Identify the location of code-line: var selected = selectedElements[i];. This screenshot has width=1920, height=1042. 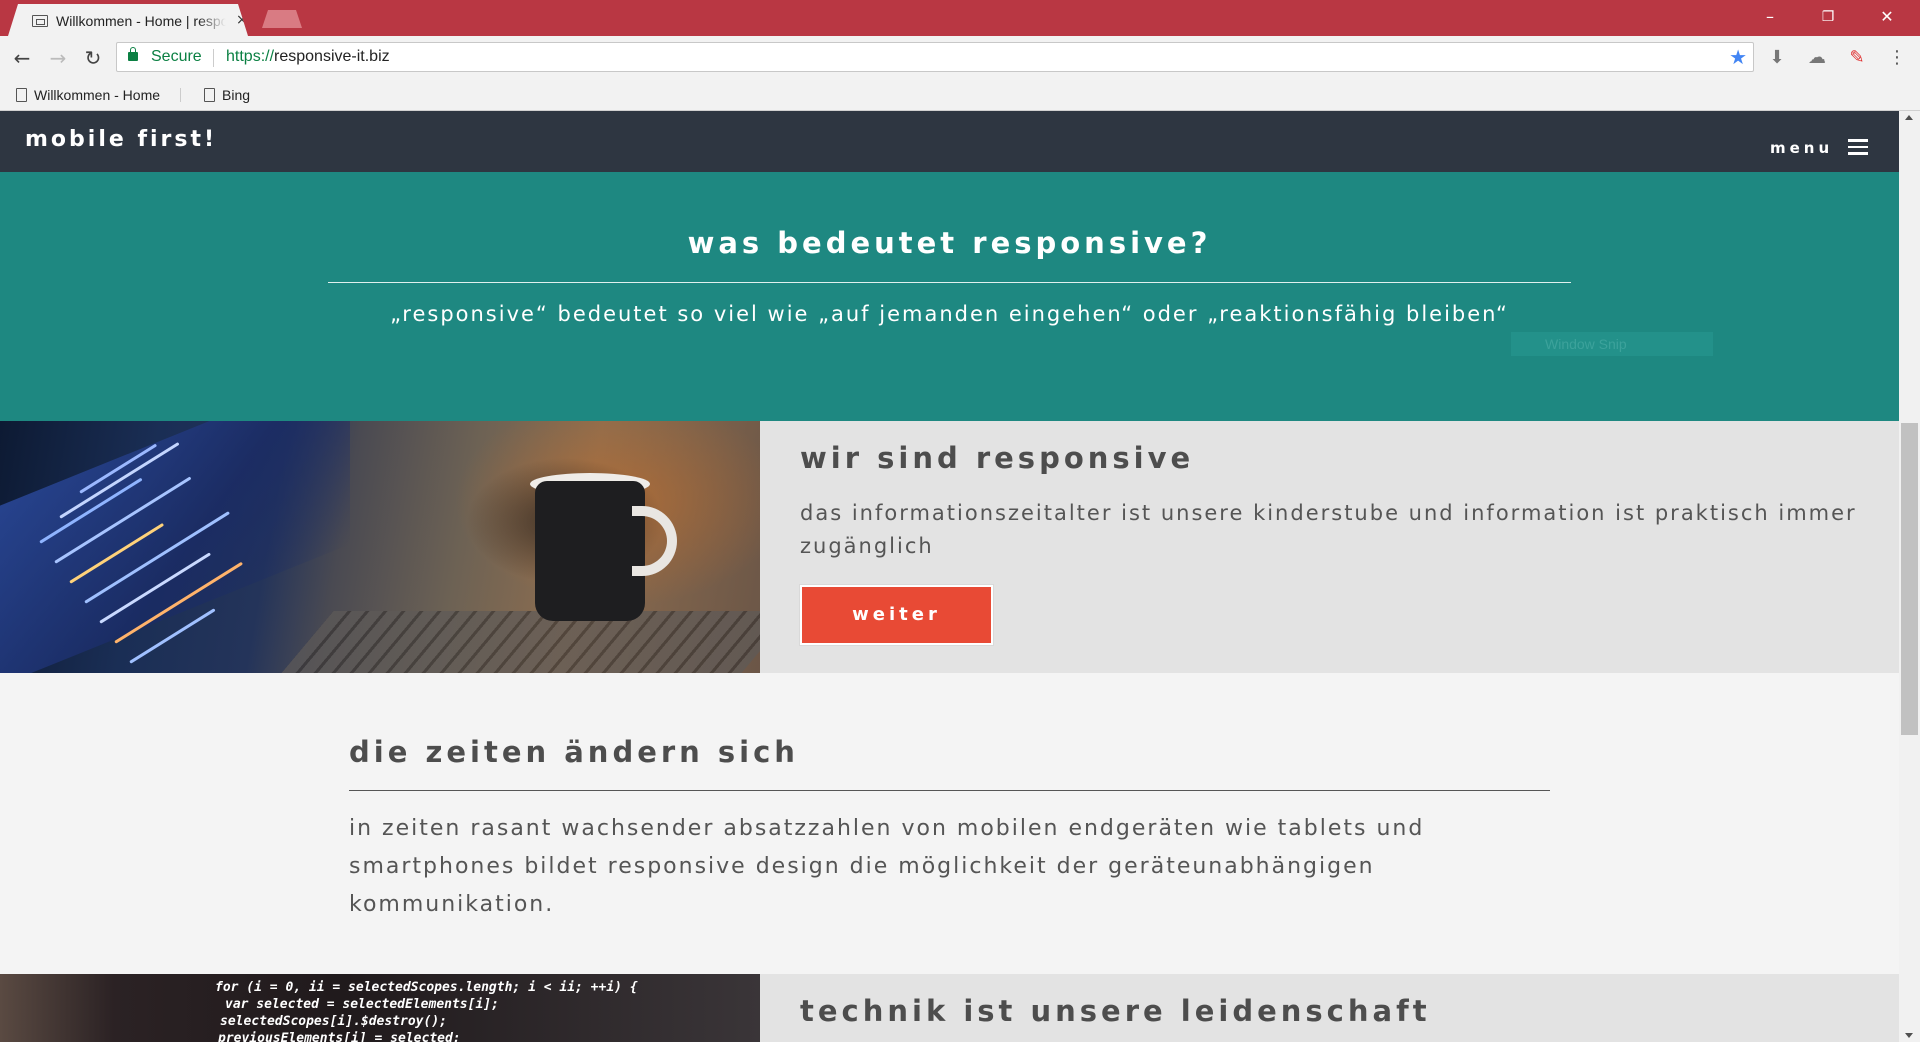
(362, 1004).